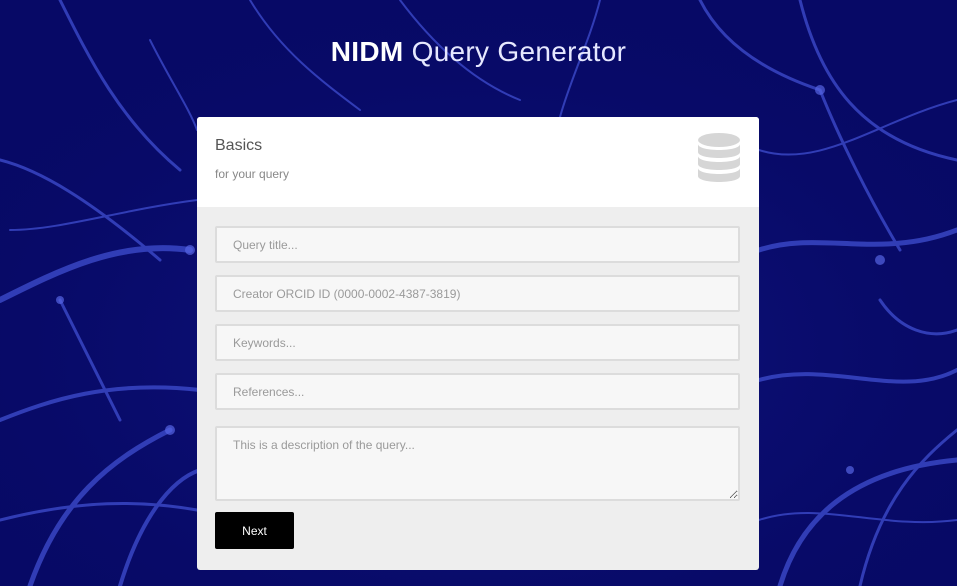 This screenshot has height=586, width=957. What do you see at coordinates (367, 51) in the screenshot?
I see `page-title-strong: NIDM` at bounding box center [367, 51].